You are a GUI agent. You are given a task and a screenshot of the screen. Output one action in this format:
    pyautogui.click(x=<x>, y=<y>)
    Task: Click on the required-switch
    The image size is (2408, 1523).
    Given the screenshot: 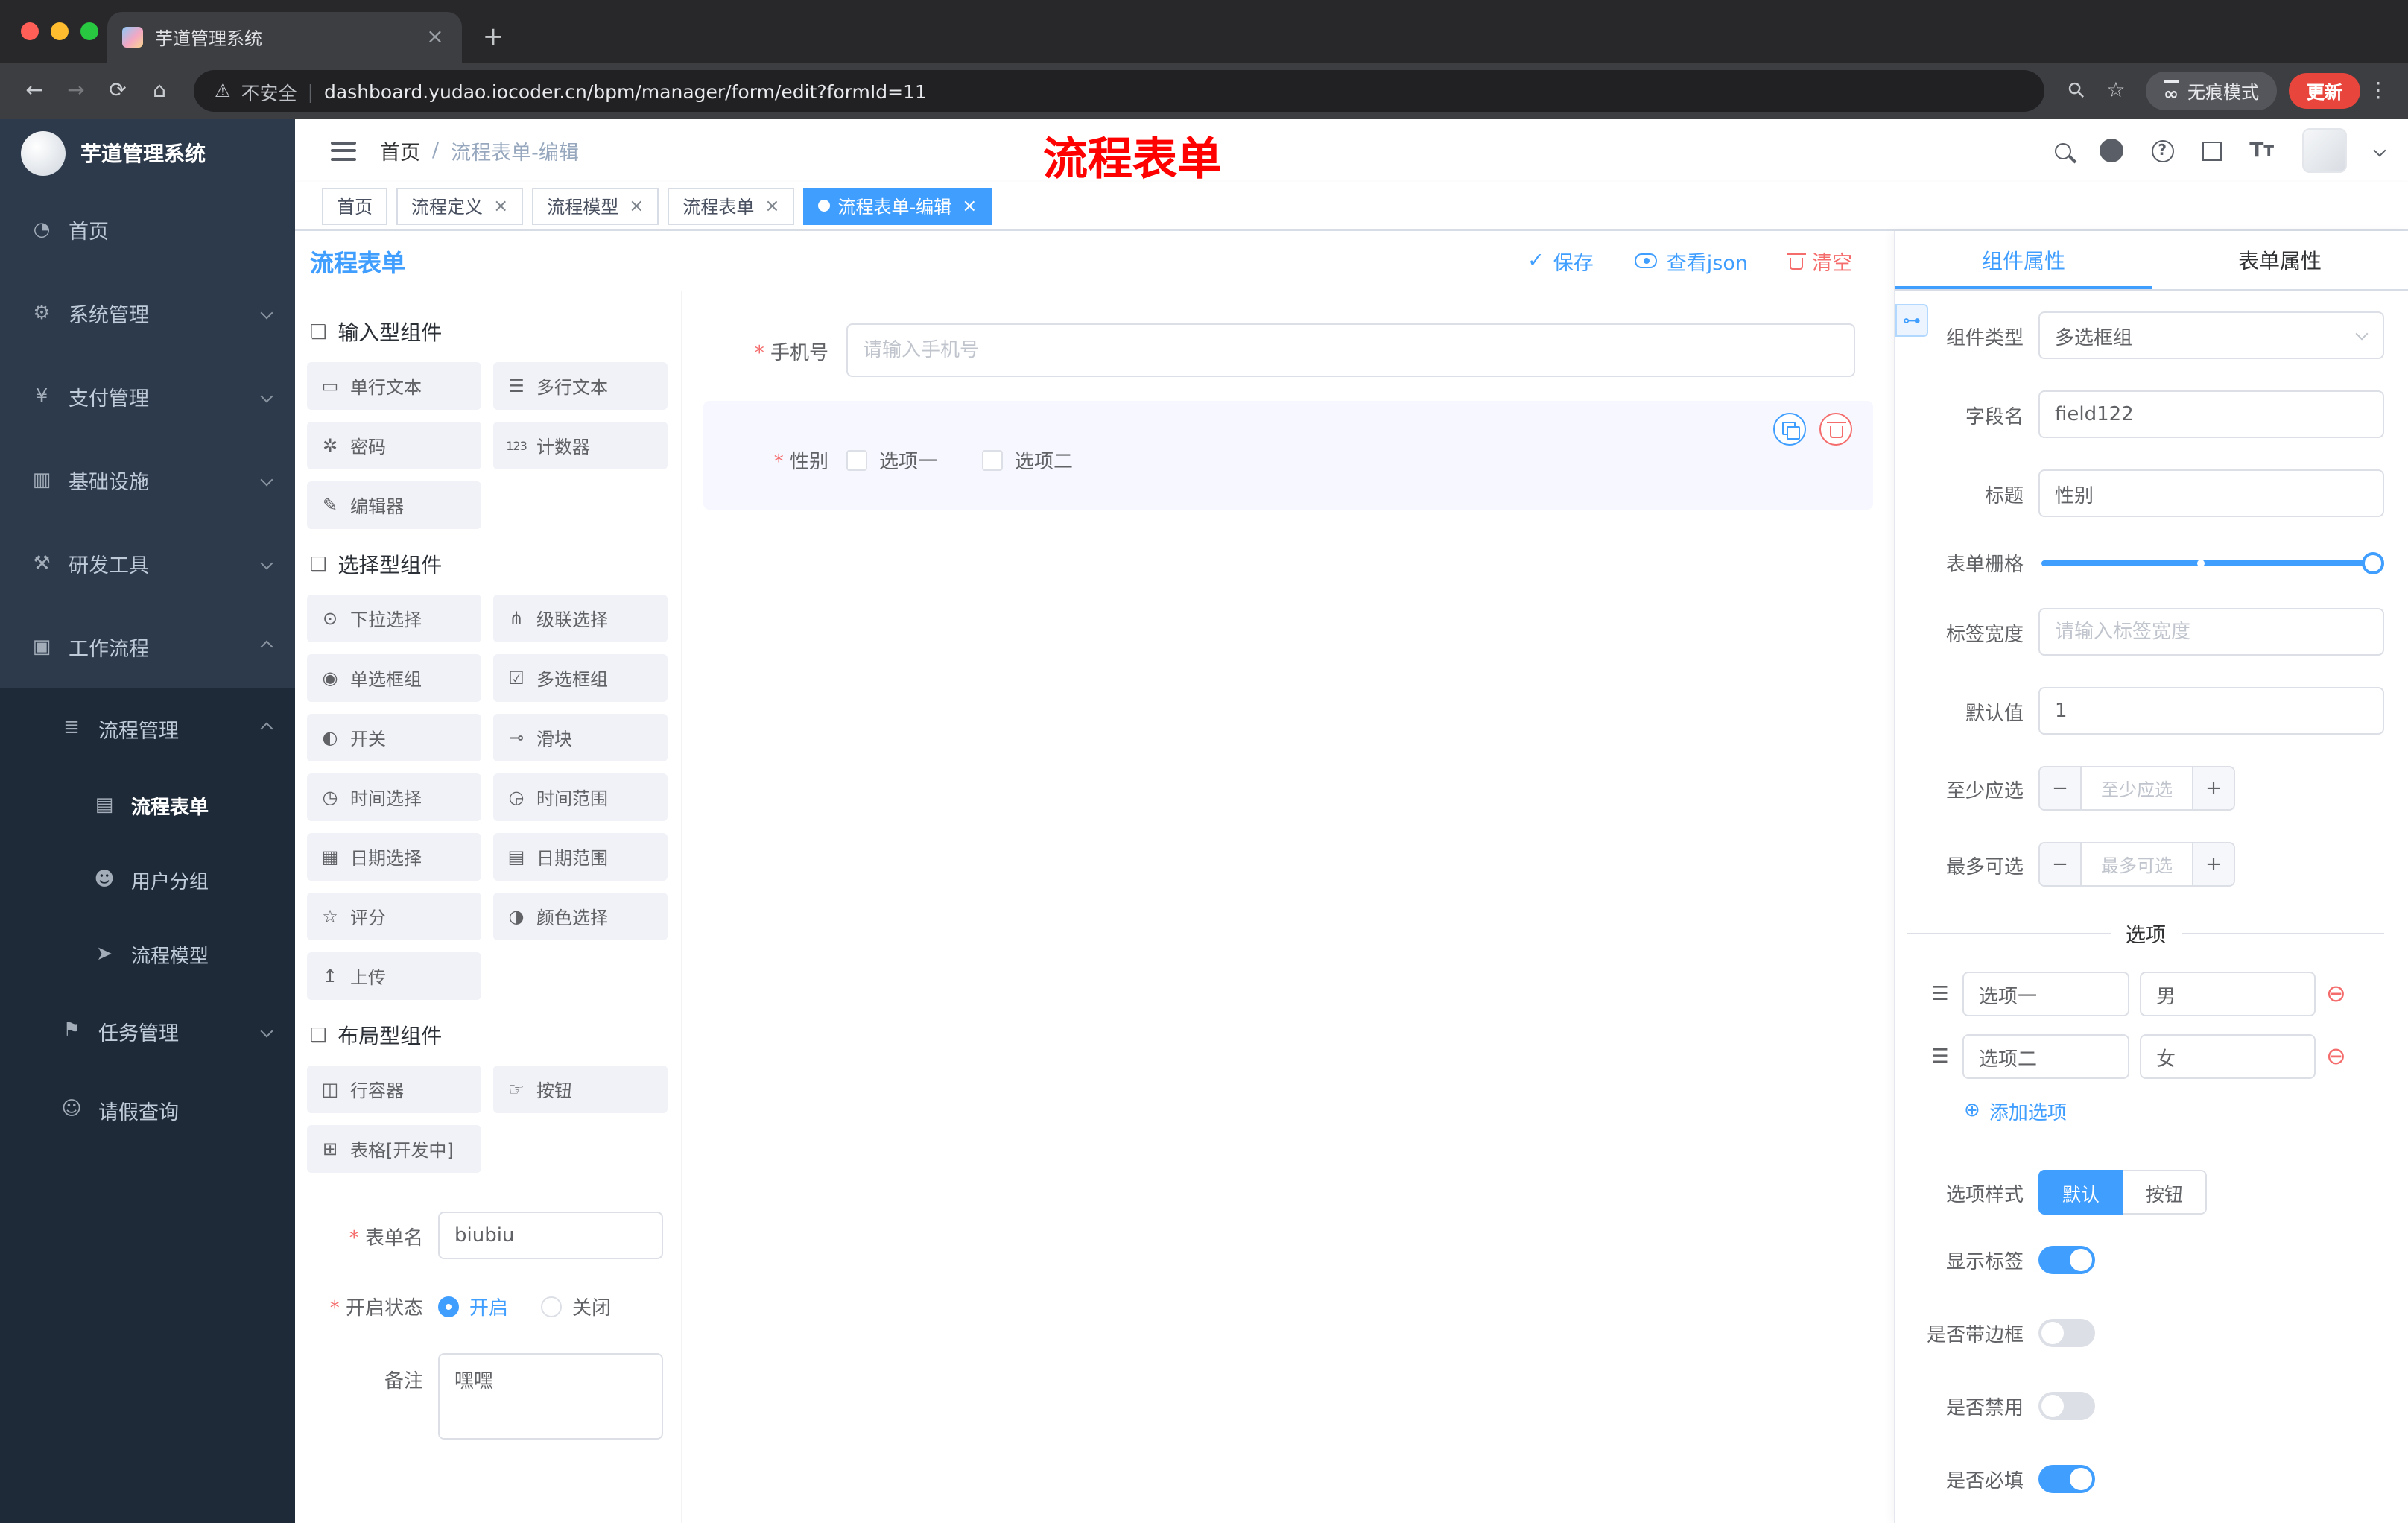 What is the action you would take?
    pyautogui.click(x=2066, y=1479)
    